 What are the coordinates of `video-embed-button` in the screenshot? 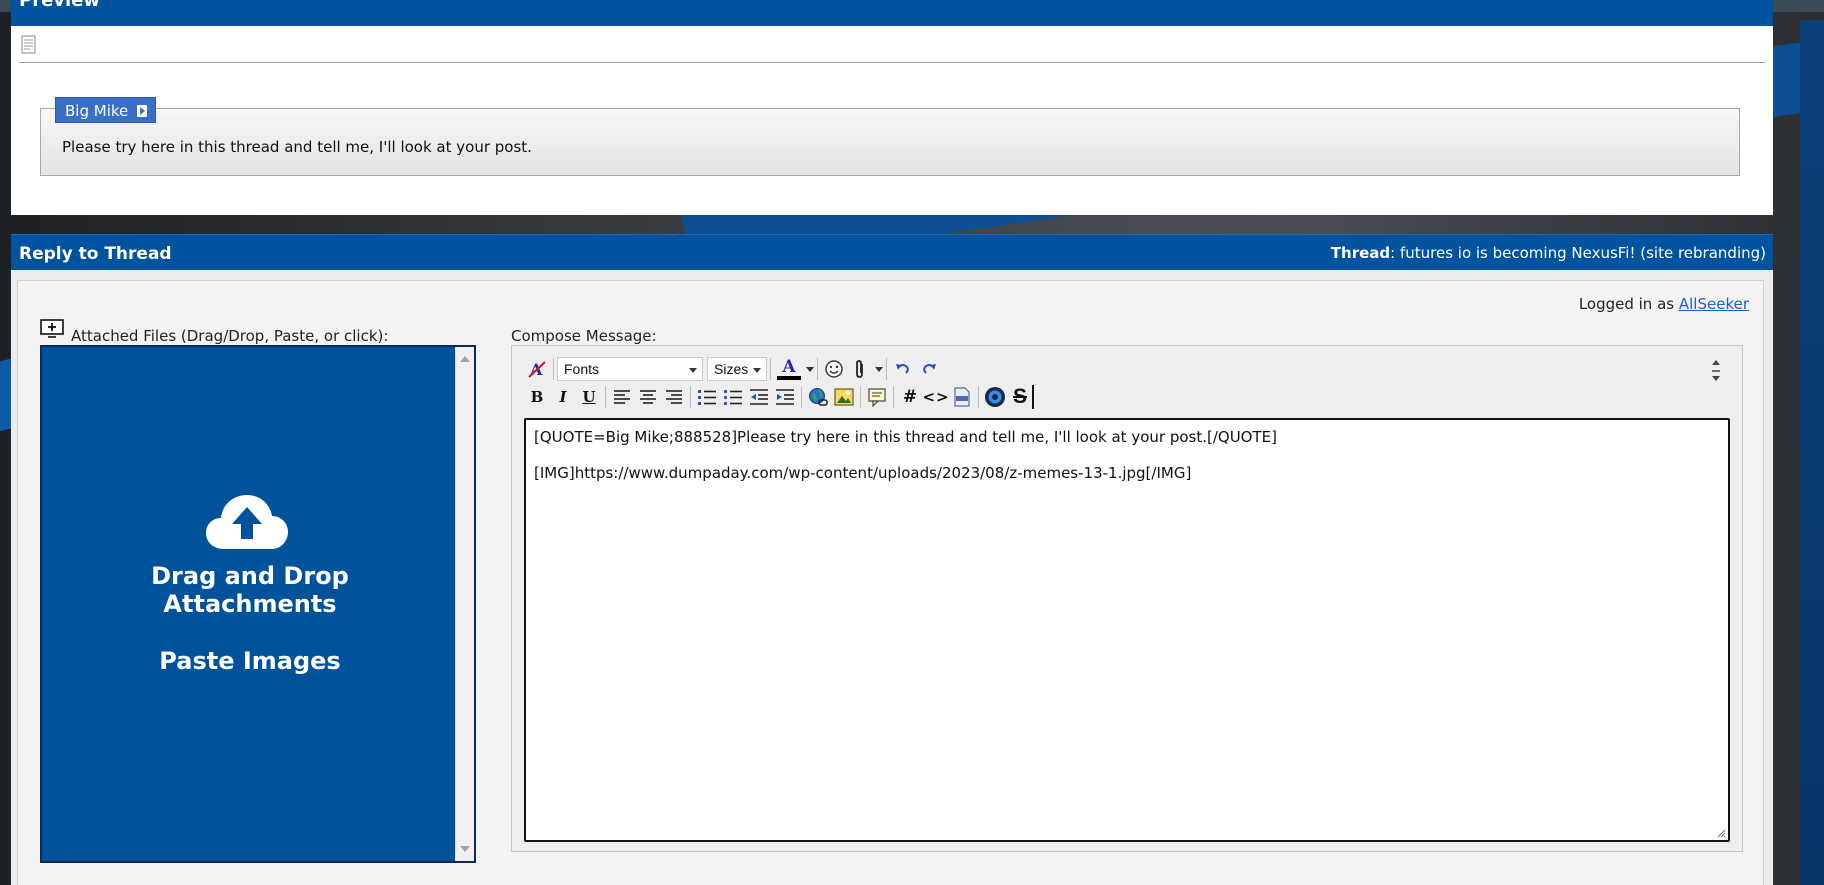 It's located at (995, 397).